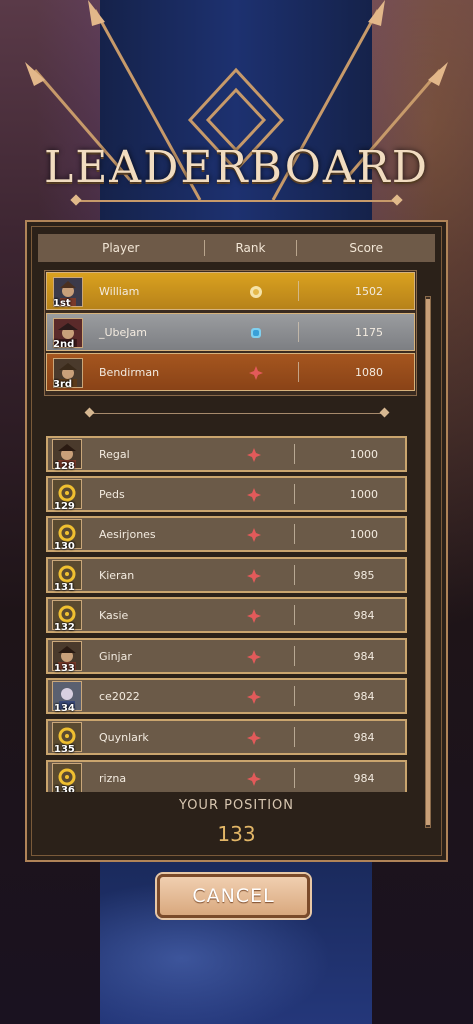 This screenshot has width=473, height=1024. I want to click on player-name: Quynlark, so click(124, 737).